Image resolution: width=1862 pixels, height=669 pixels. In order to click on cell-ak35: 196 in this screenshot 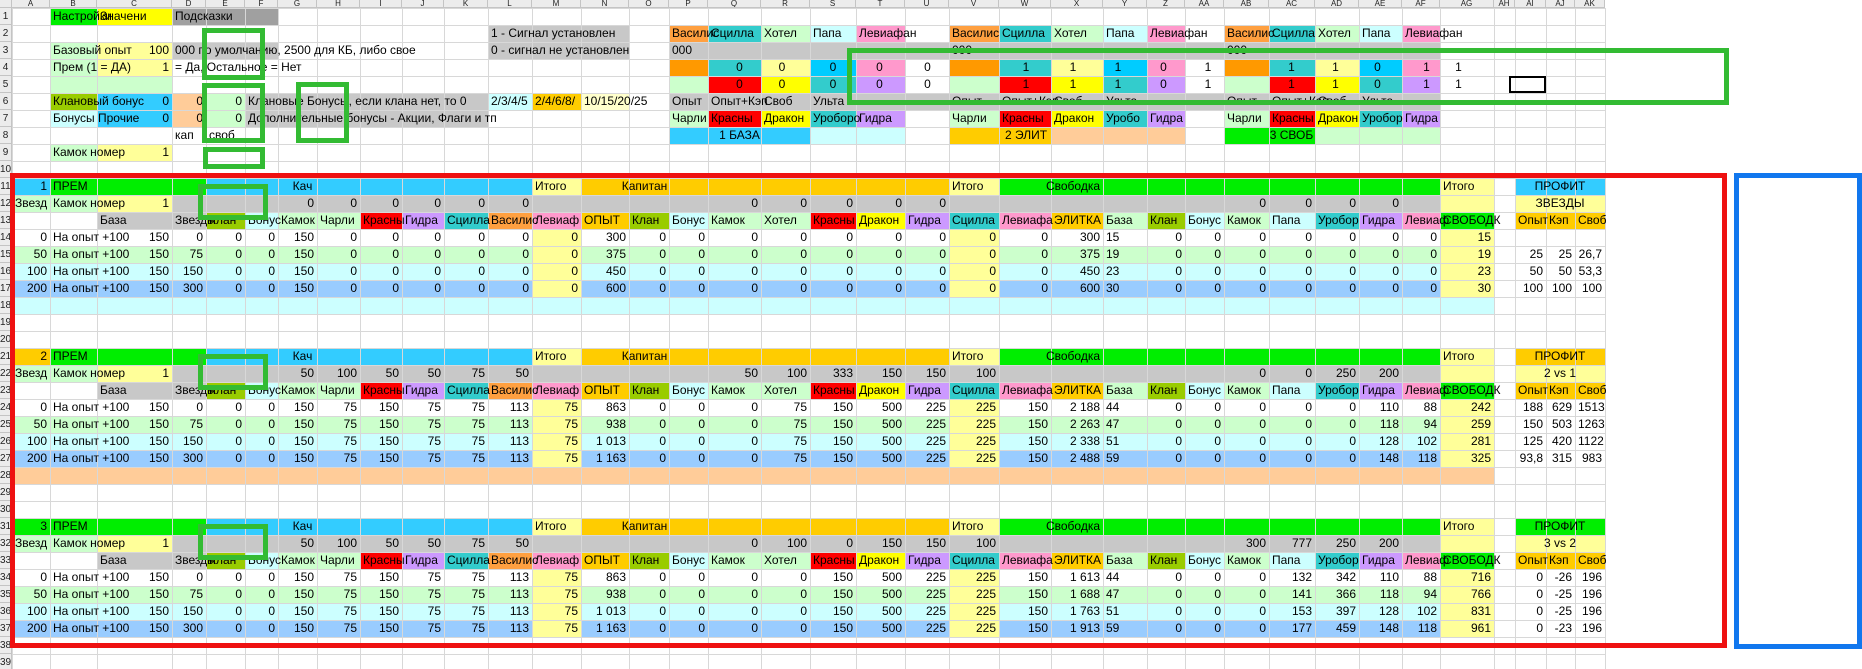, I will do `click(1590, 594)`.